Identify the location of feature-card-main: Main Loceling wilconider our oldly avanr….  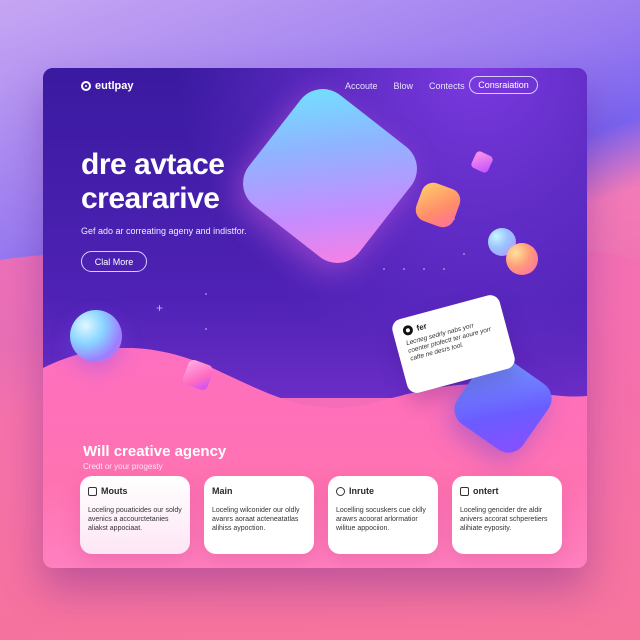
(259, 515).